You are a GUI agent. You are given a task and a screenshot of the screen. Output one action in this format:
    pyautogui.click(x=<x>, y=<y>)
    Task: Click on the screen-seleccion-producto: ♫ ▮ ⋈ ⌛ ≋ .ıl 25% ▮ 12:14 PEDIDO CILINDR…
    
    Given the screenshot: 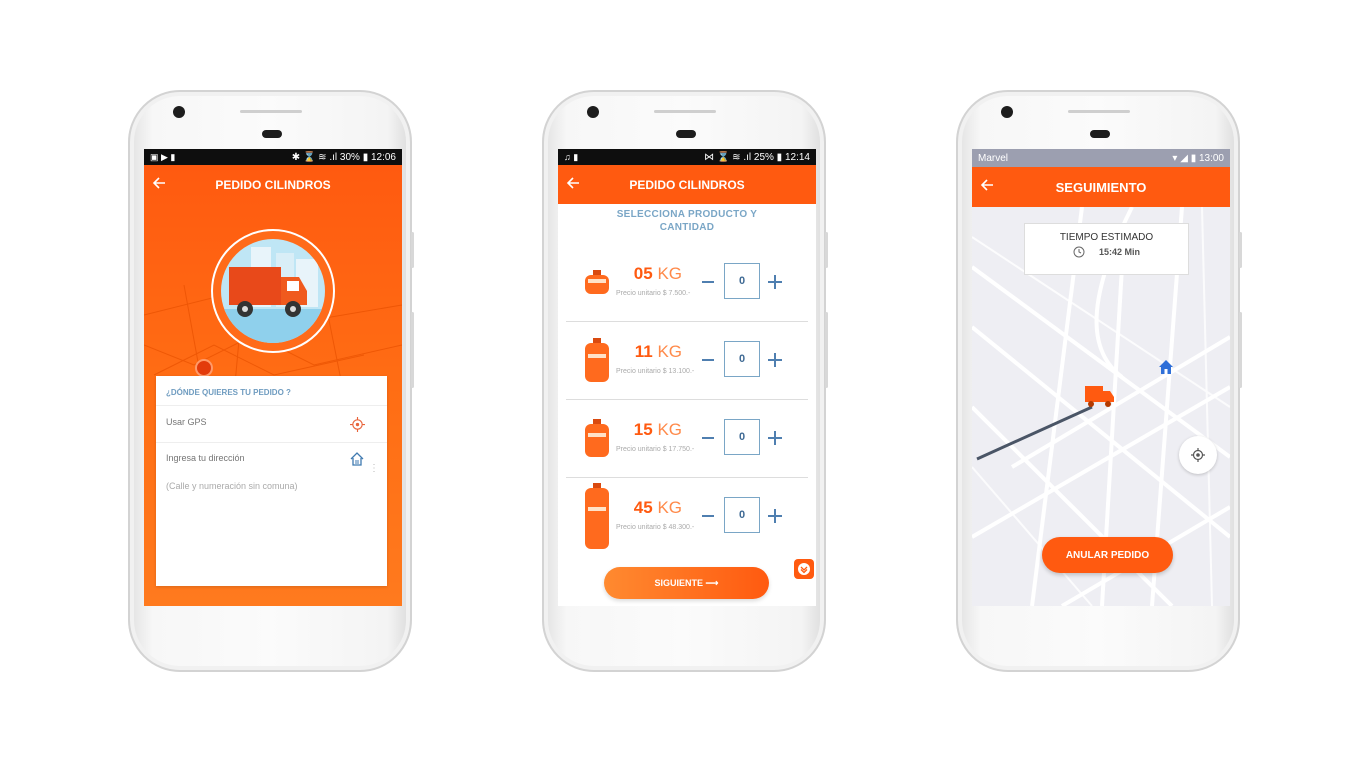 What is the action you would take?
    pyautogui.click(x=687, y=377)
    